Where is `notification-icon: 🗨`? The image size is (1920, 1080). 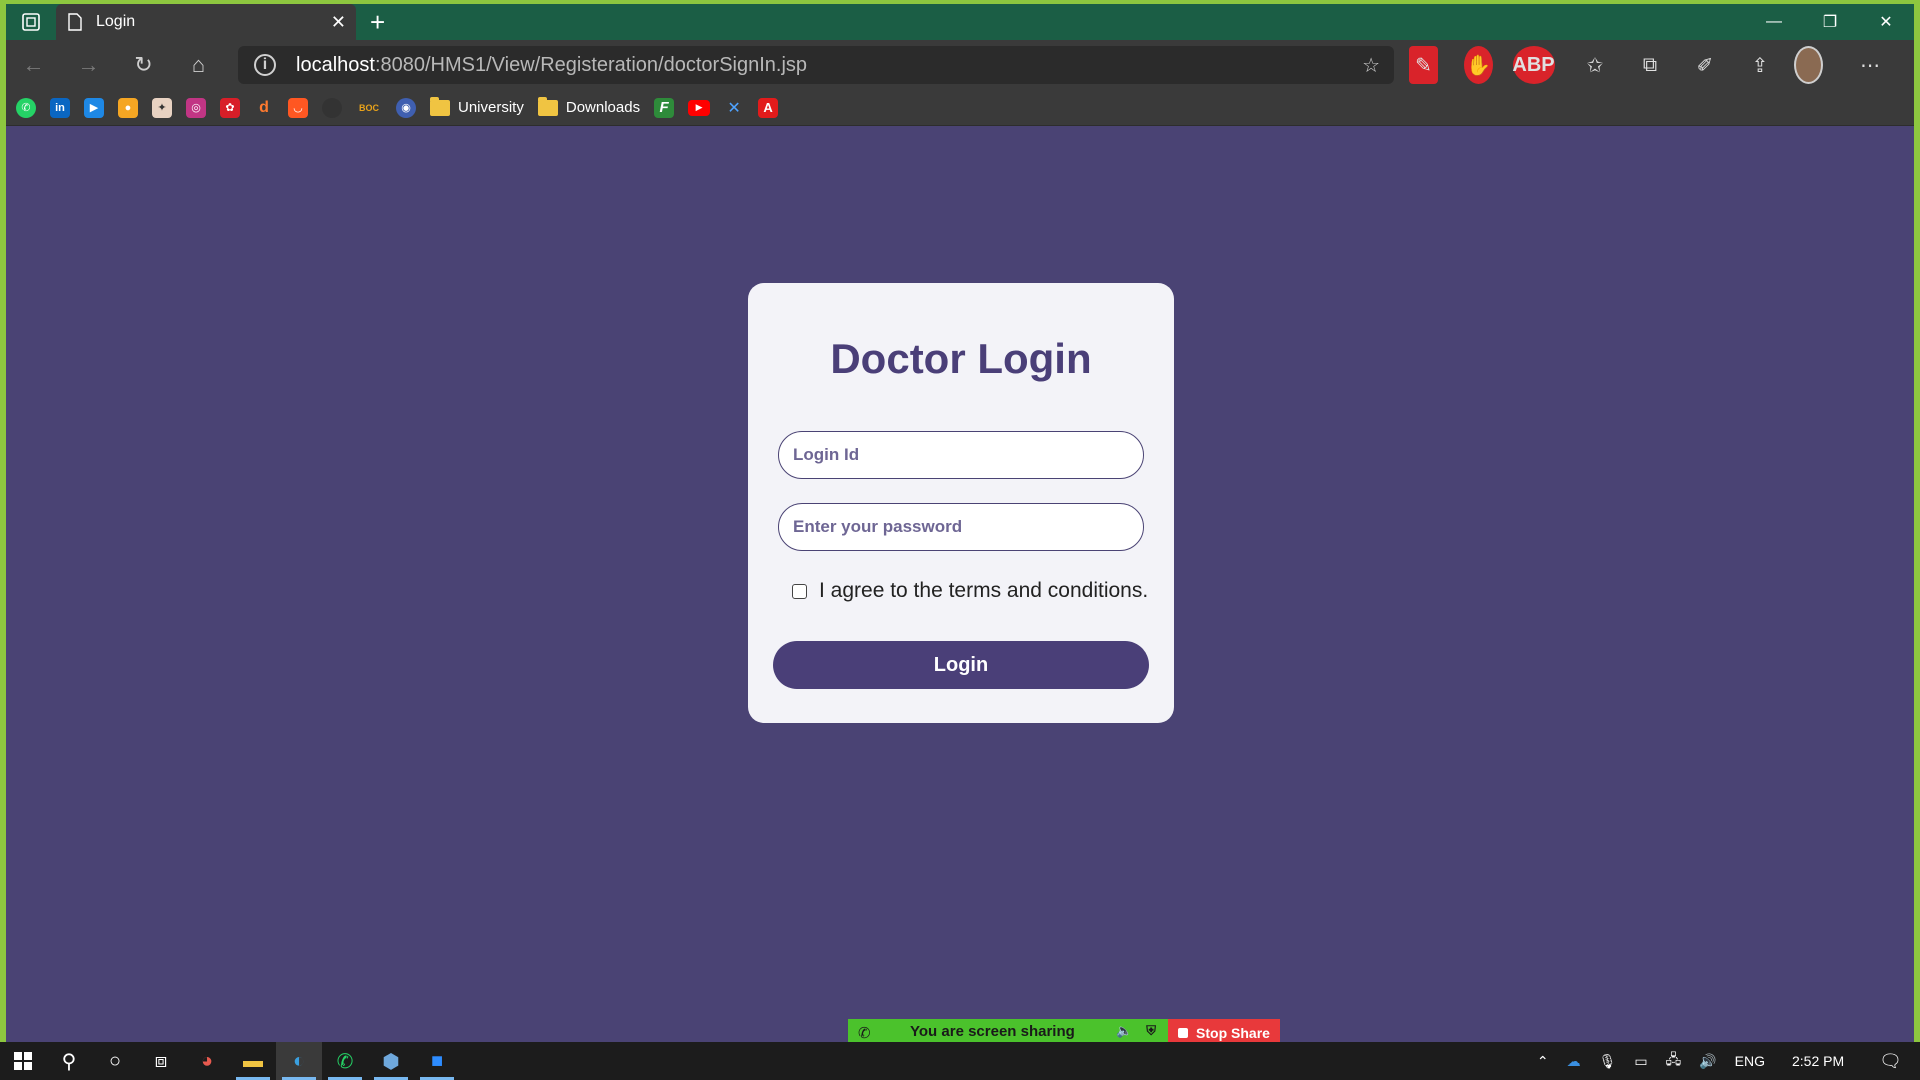
notification-icon: 🗨 is located at coordinates (1890, 1061).